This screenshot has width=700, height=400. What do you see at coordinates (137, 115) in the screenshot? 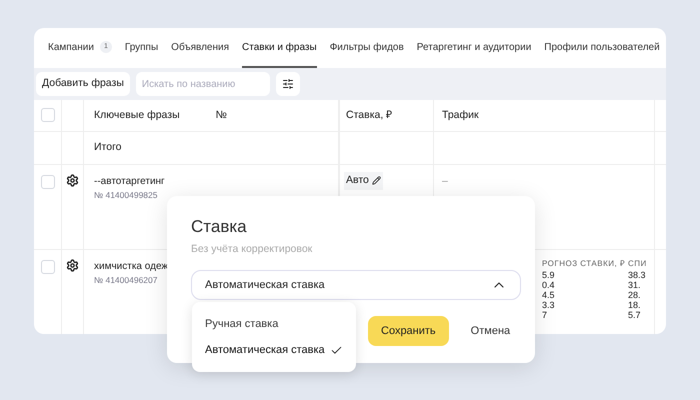
I see `column-header: Ключевые фразы` at bounding box center [137, 115].